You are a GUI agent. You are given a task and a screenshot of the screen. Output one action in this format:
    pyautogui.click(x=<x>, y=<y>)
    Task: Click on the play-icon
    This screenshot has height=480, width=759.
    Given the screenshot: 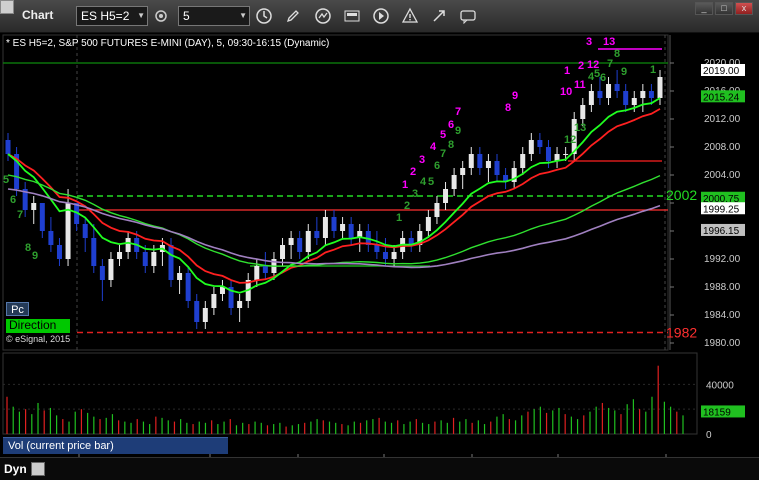 What is the action you would take?
    pyautogui.click(x=381, y=16)
    